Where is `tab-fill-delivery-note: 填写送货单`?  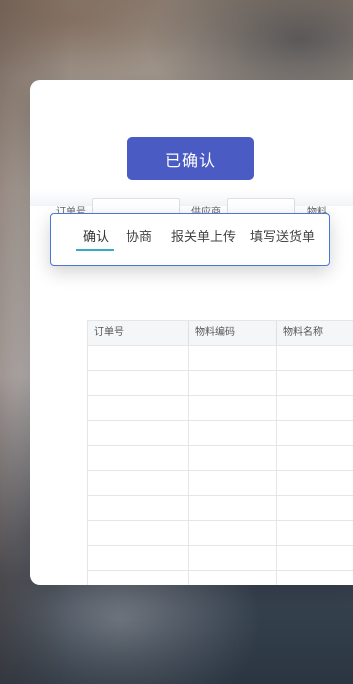
tab-fill-delivery-note: 填写送货单 is located at coordinates (282, 238).